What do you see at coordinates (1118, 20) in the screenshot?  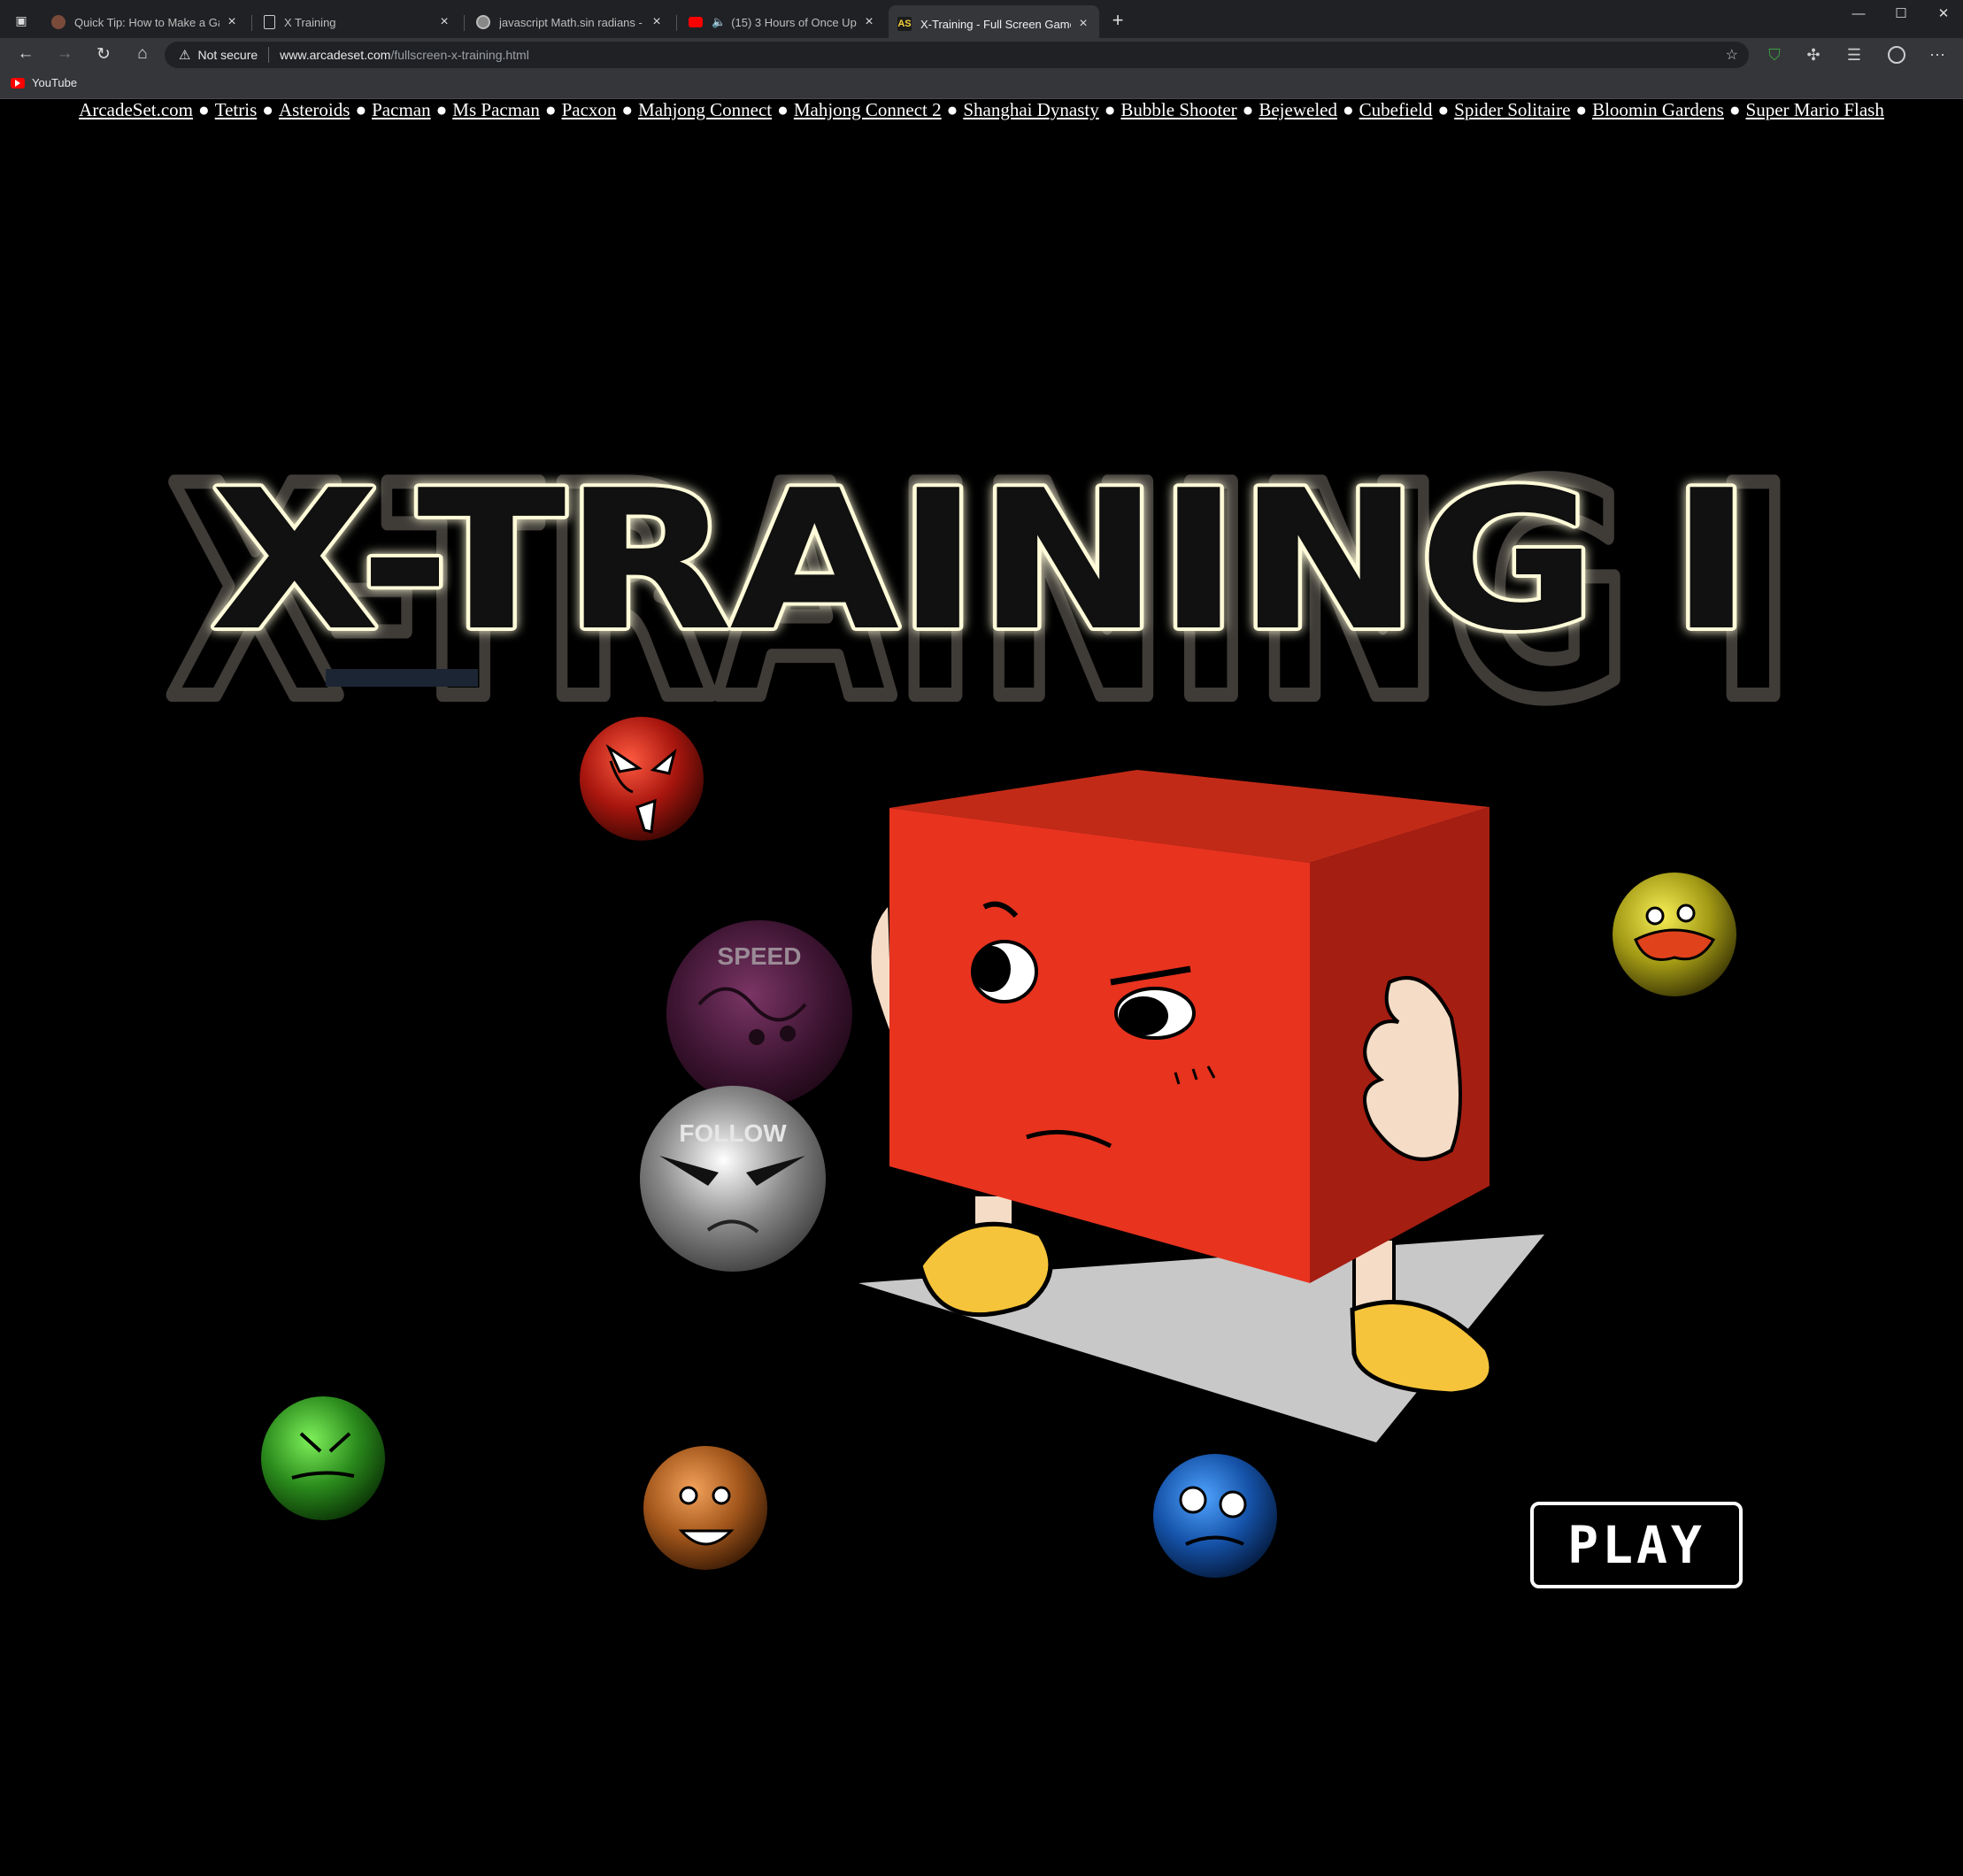 I see `new-tab-button: +` at bounding box center [1118, 20].